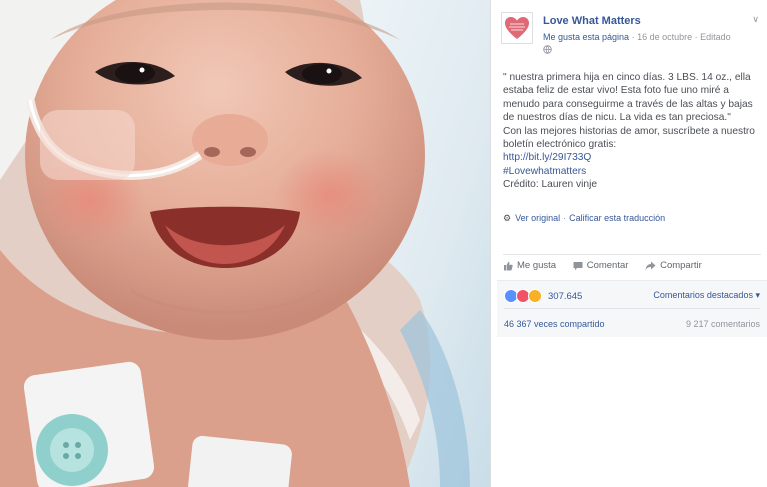 Image resolution: width=767 pixels, height=487 pixels. I want to click on like-label: Me gusta, so click(537, 265).